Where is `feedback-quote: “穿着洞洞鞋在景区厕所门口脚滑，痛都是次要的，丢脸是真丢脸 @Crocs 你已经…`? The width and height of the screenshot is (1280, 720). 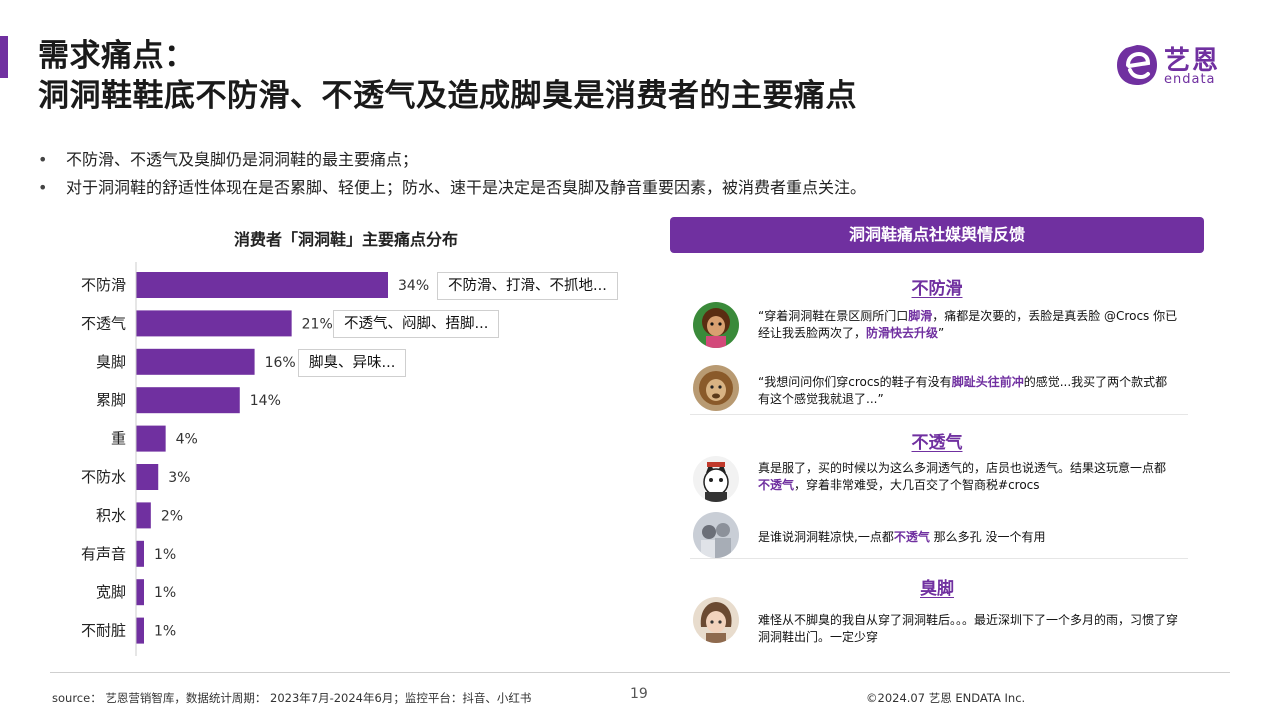
feedback-quote: “穿着洞洞鞋在景区厕所门口脚滑，痛都是次要的，丢脸是真丢脸 @Crocs 你已经… is located at coordinates (968, 324).